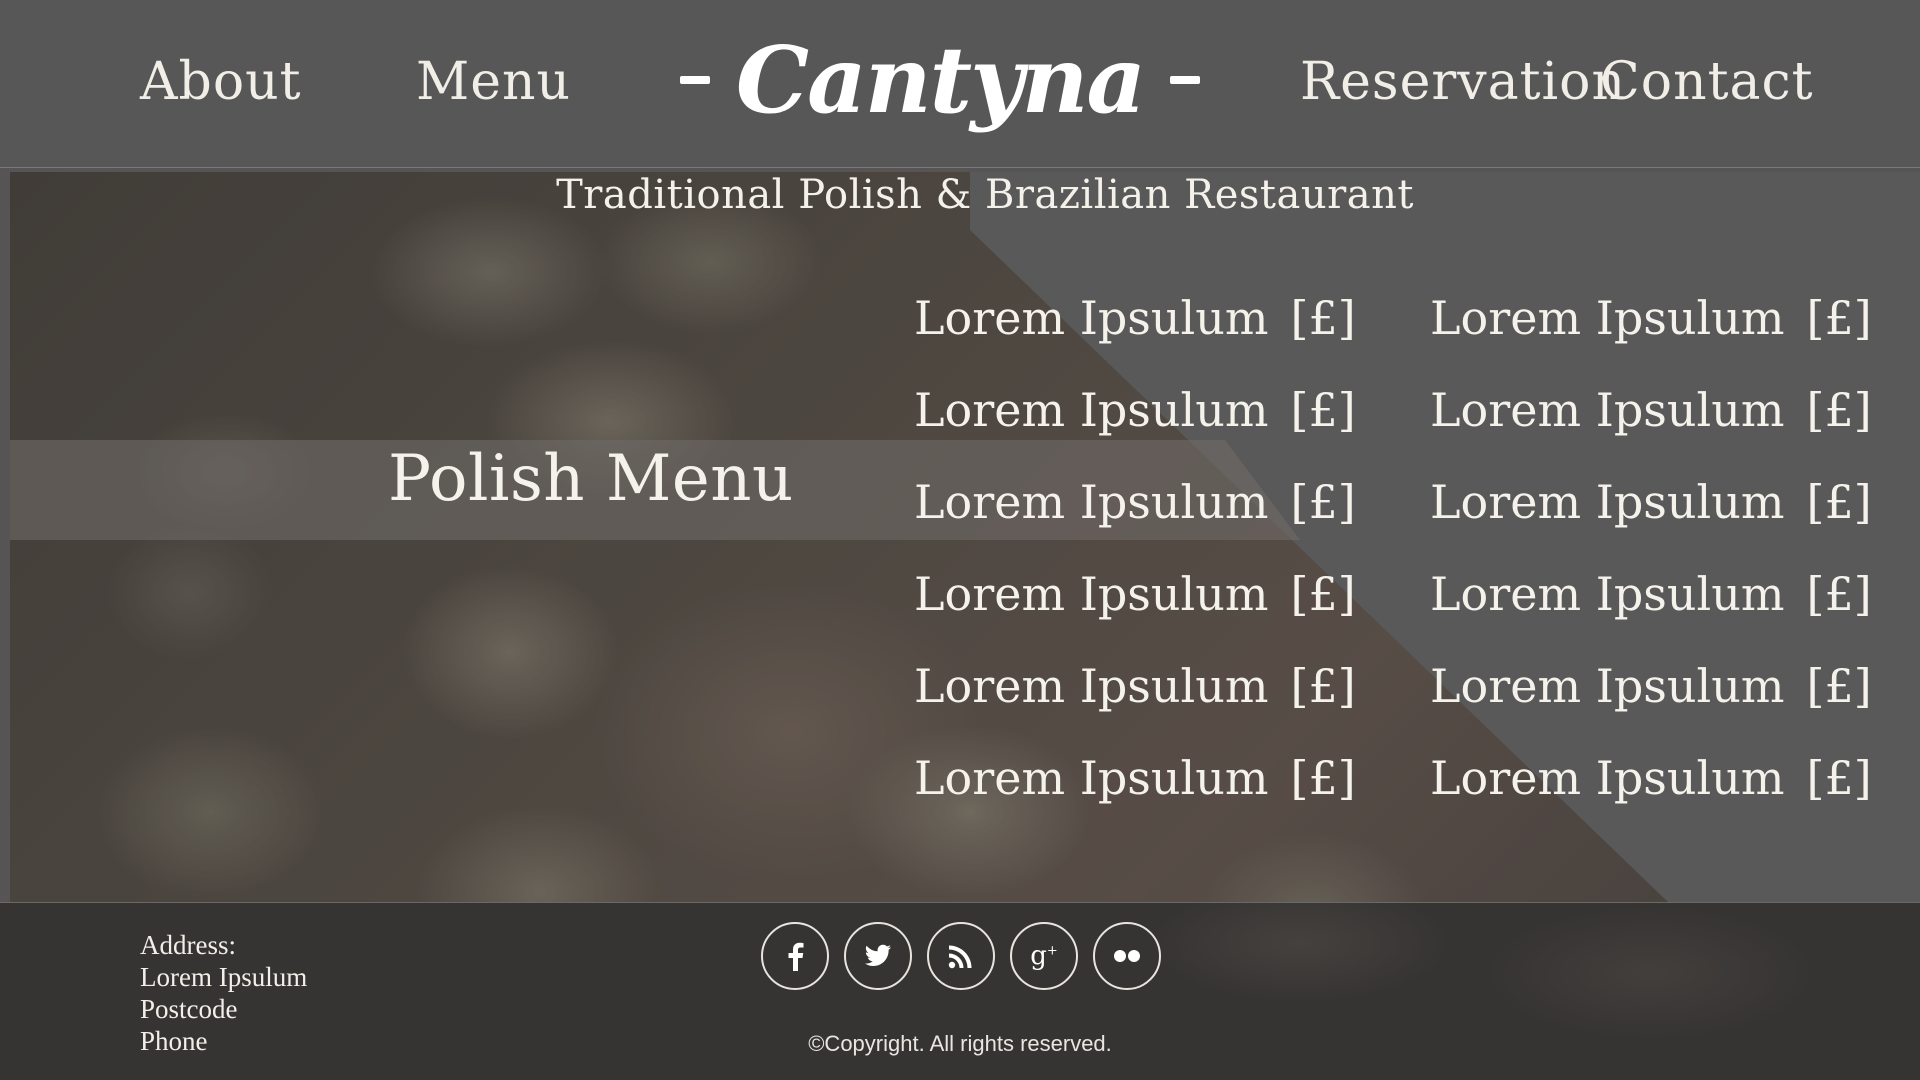  Describe the element at coordinates (591, 479) in the screenshot. I see `section-title: Polish Menu` at that location.